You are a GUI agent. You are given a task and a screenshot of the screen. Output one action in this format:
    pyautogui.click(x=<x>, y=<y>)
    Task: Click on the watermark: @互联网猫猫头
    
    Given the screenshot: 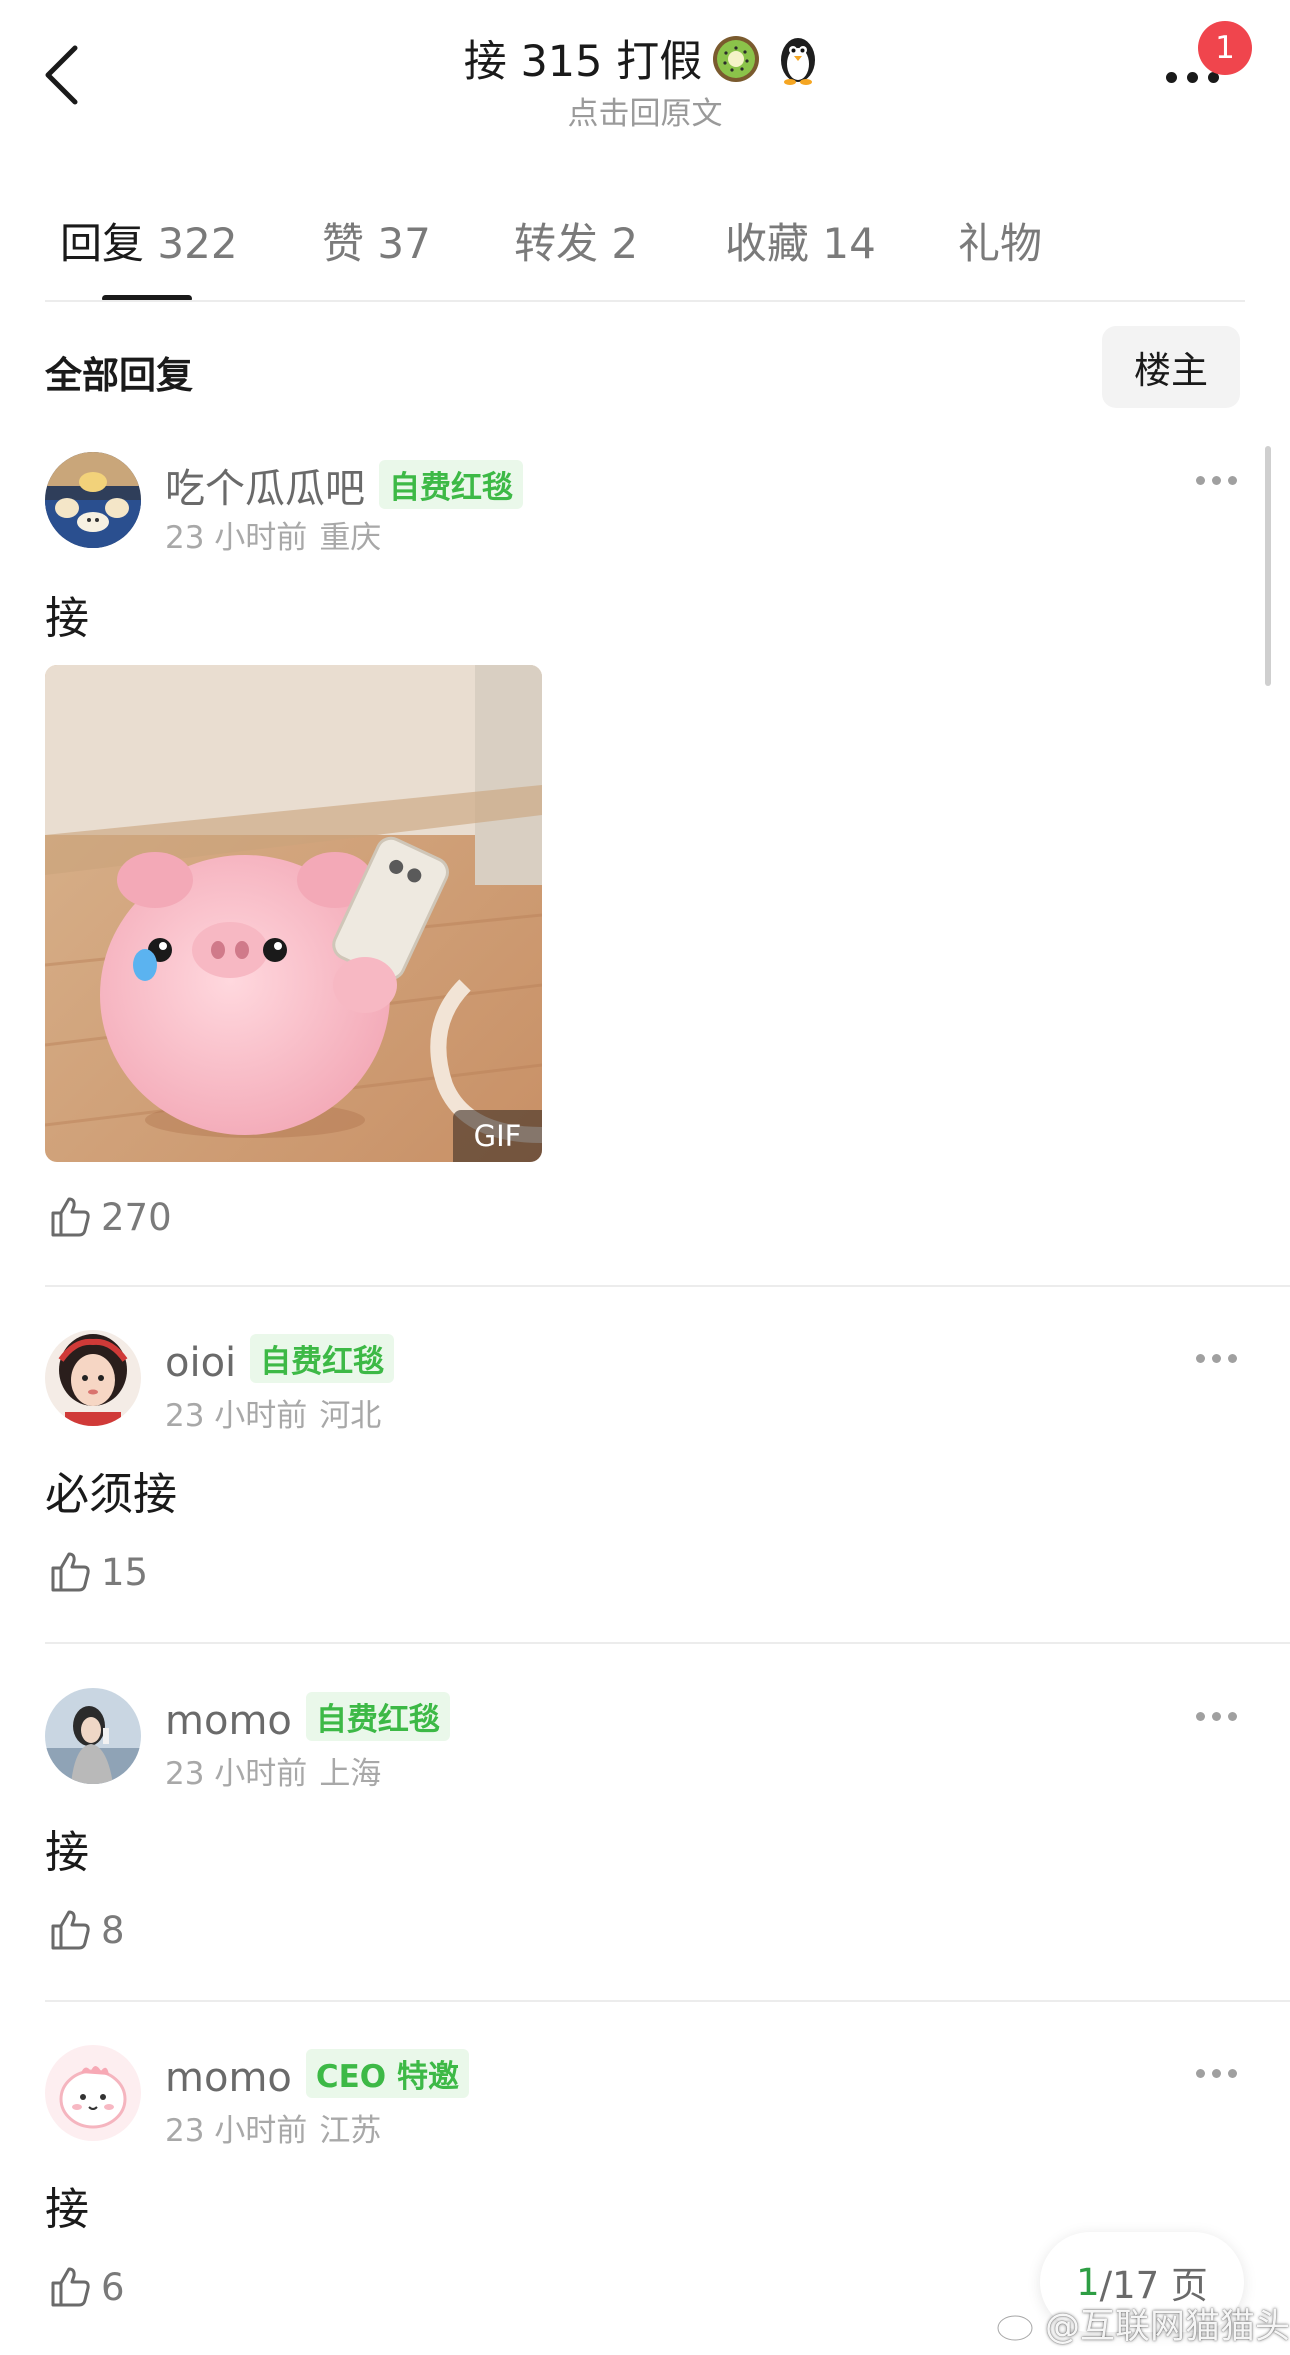 What is the action you would take?
    pyautogui.click(x=1142, y=2323)
    